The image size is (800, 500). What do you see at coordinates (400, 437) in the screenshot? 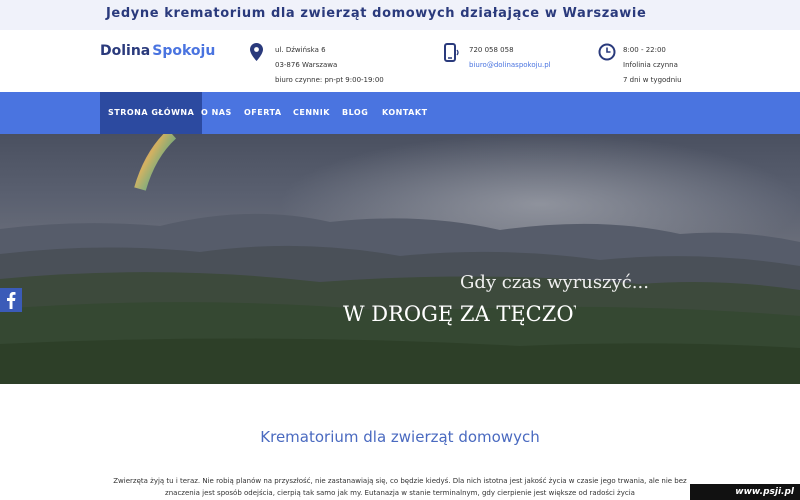
I see `section-title: Krematorium dla zwierząt domowych` at bounding box center [400, 437].